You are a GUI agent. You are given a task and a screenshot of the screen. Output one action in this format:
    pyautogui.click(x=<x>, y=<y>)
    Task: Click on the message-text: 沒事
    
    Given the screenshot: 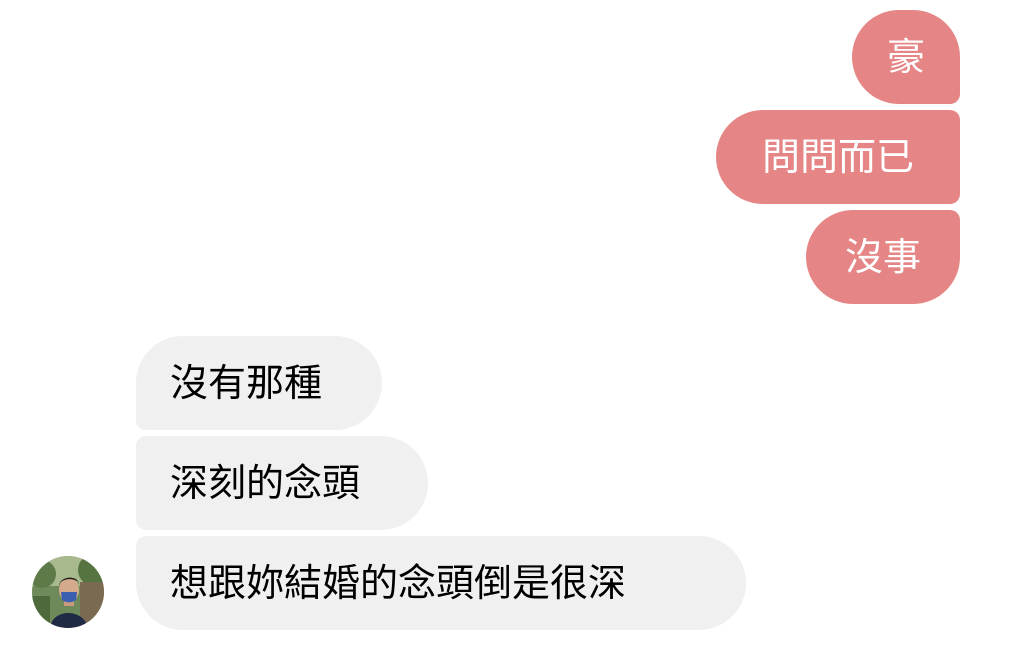 What is the action you would take?
    pyautogui.click(x=882, y=257)
    